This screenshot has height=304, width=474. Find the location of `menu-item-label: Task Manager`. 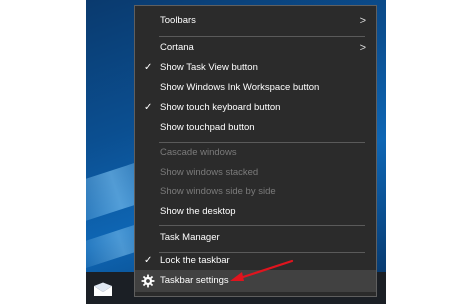

menu-item-label: Task Manager is located at coordinates (190, 237).